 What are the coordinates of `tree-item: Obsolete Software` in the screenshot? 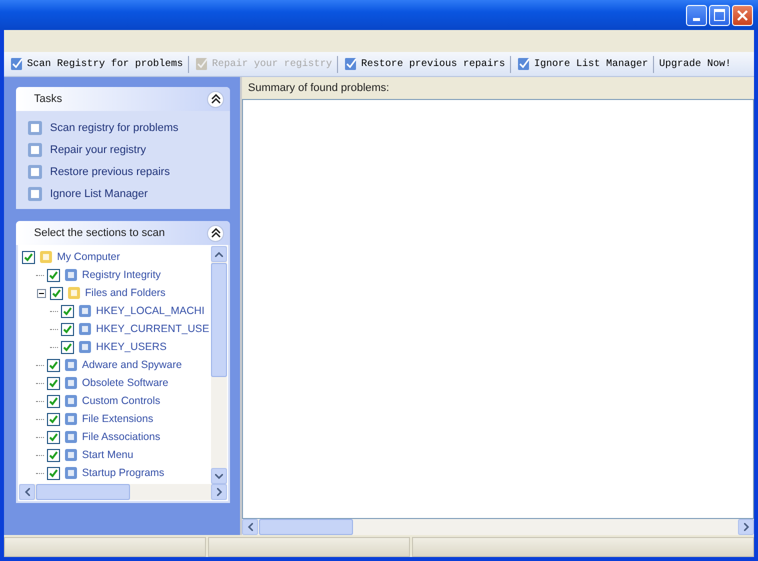 It's located at (125, 383).